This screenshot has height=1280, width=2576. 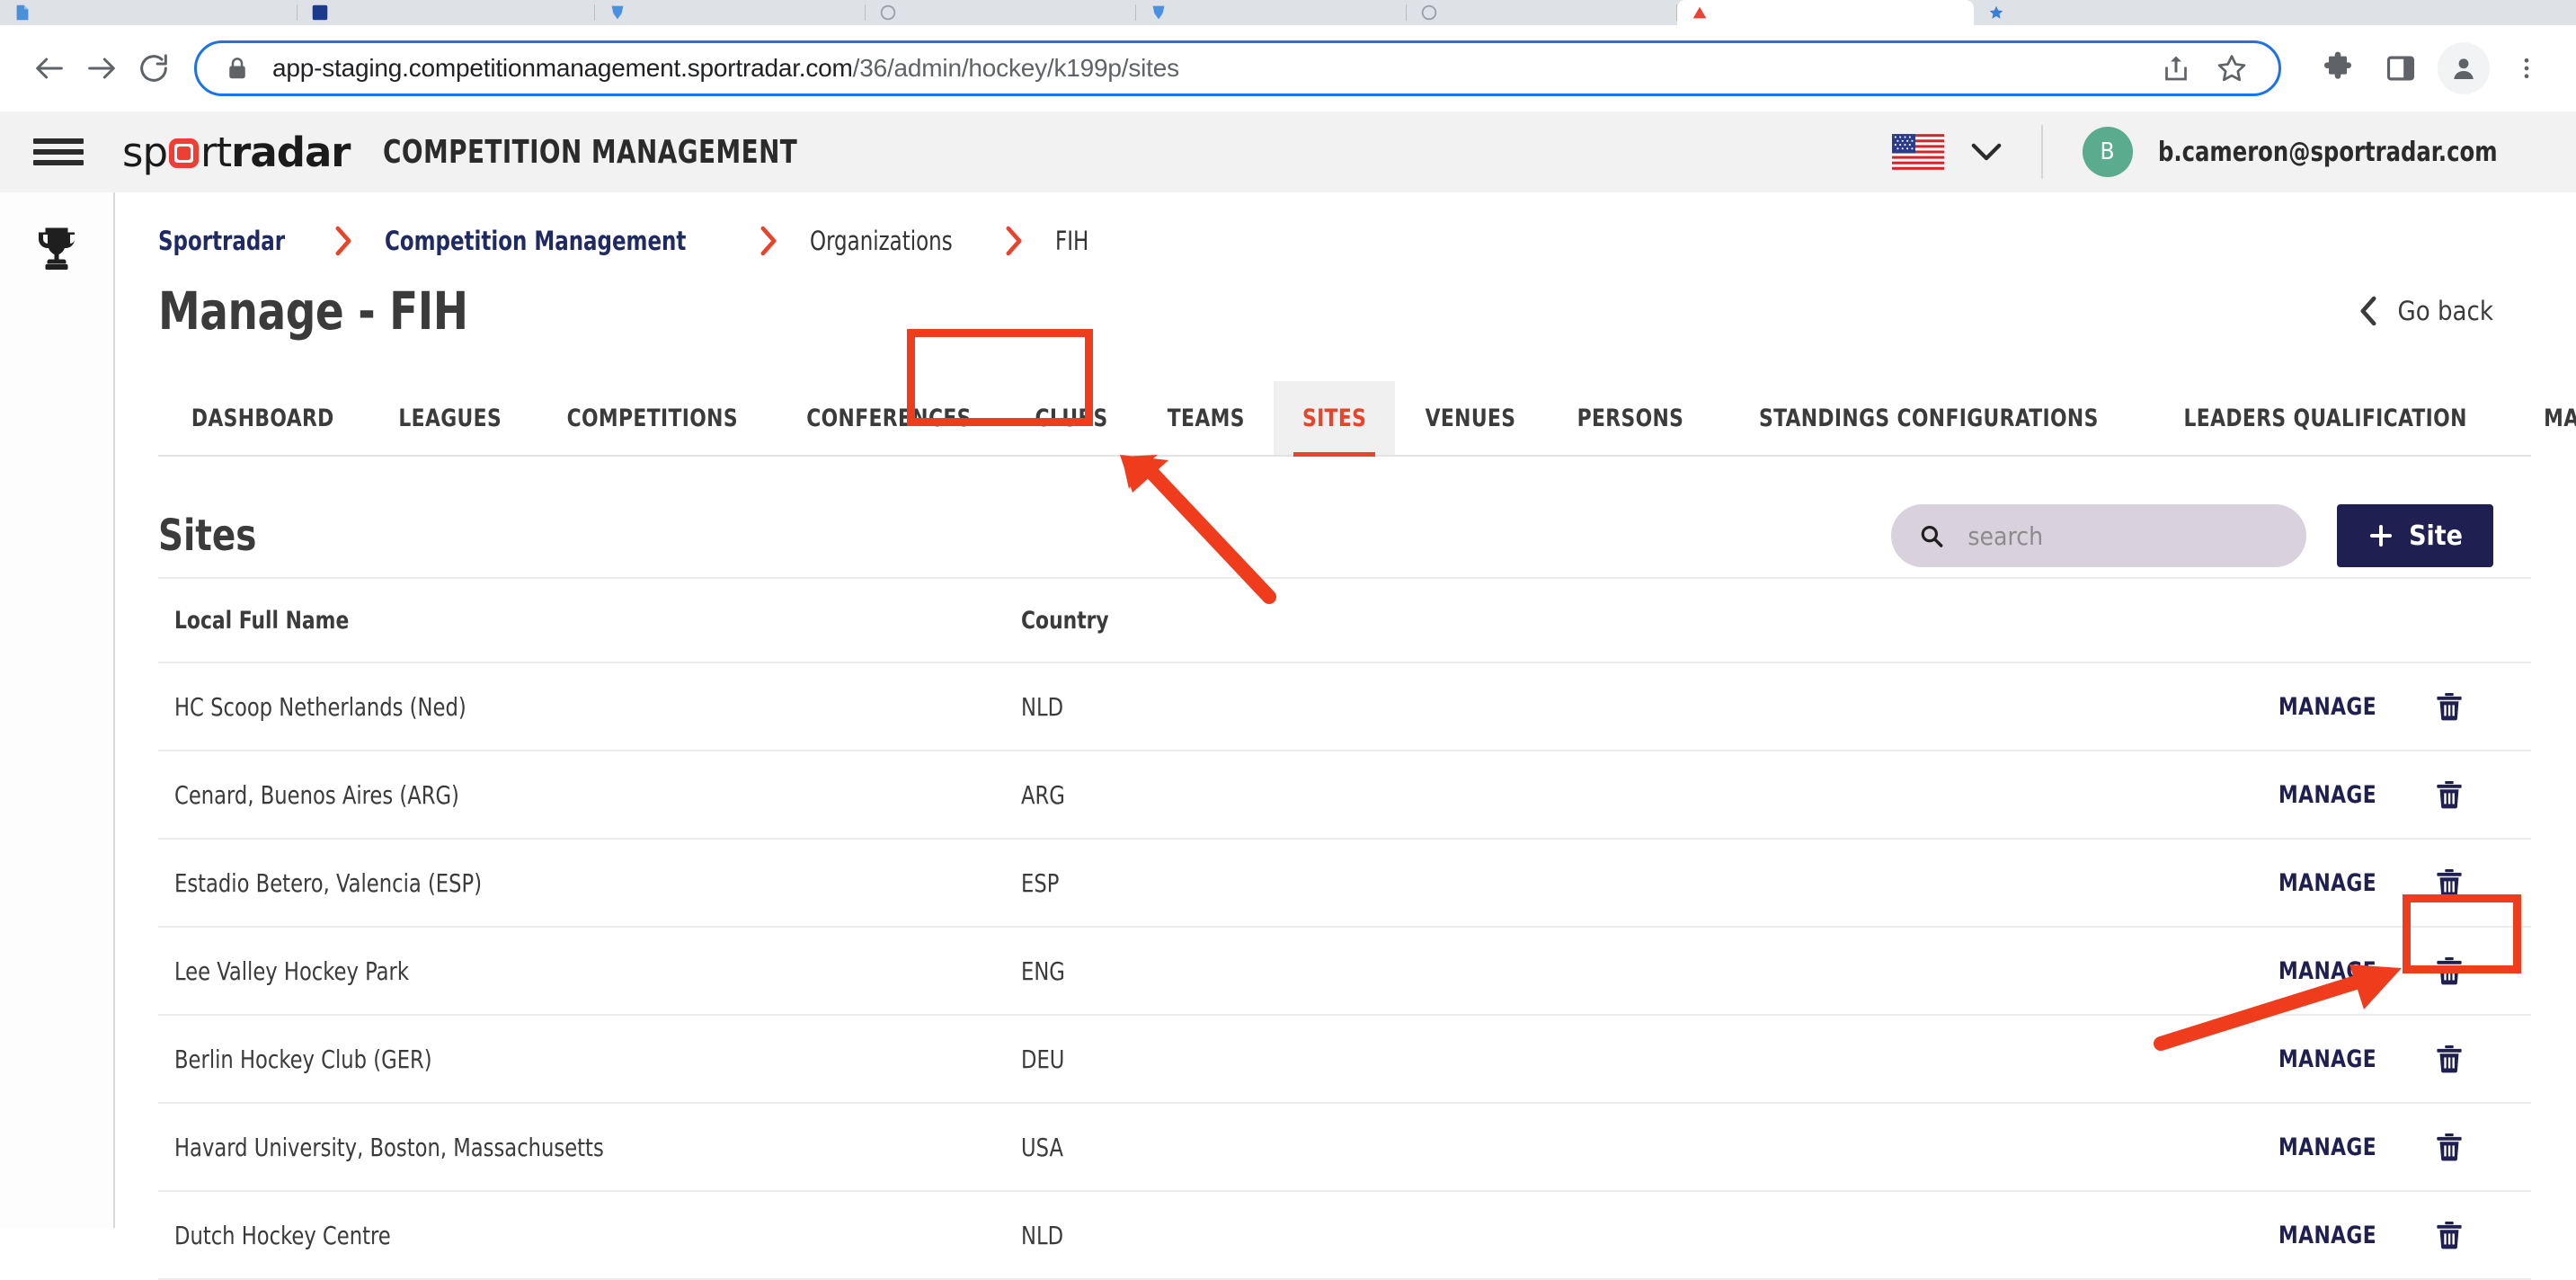 I want to click on bookmark-button, so click(x=2231, y=68).